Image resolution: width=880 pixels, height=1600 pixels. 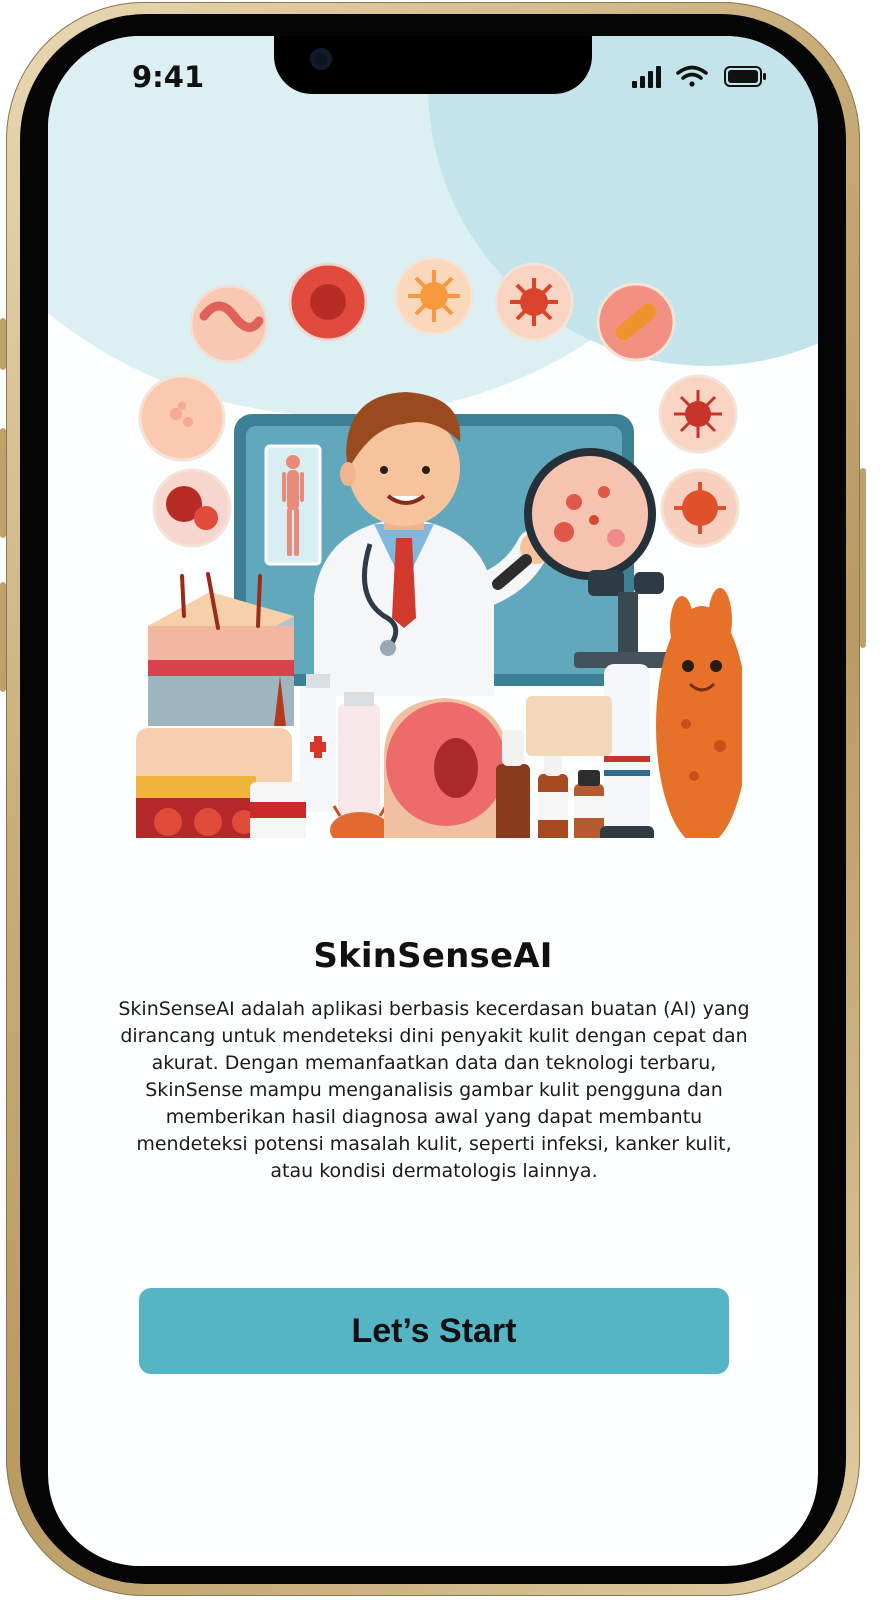 I want to click on mascot-character, so click(x=699, y=713).